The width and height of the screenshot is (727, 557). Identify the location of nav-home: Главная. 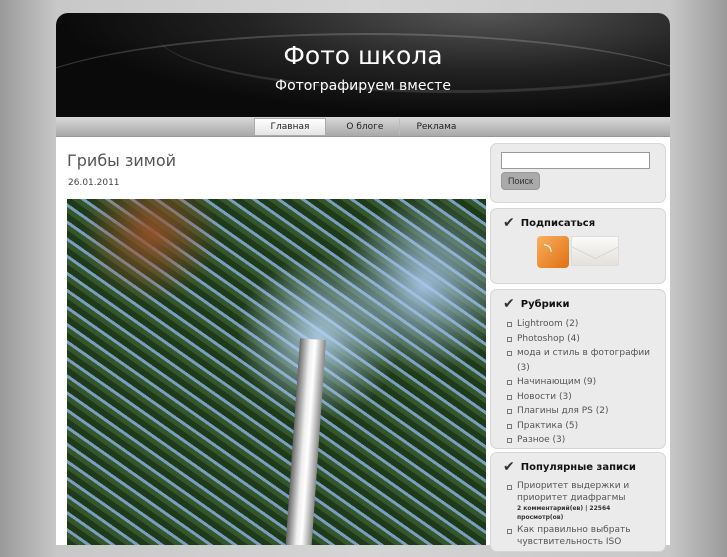
(290, 126).